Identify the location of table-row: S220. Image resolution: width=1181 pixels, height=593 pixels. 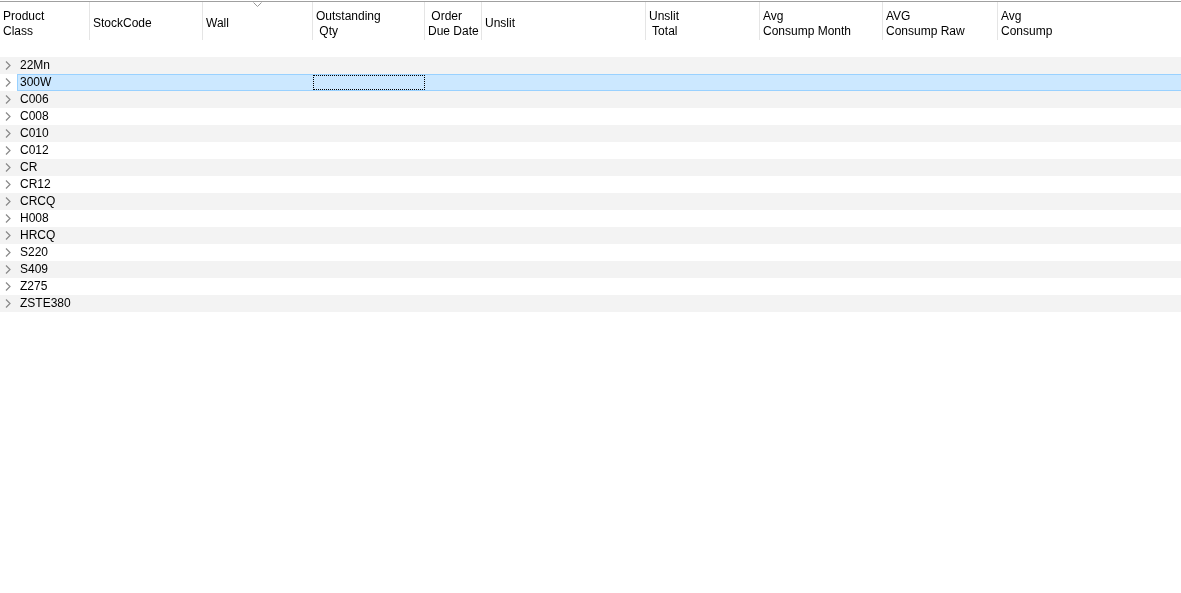
(599, 252).